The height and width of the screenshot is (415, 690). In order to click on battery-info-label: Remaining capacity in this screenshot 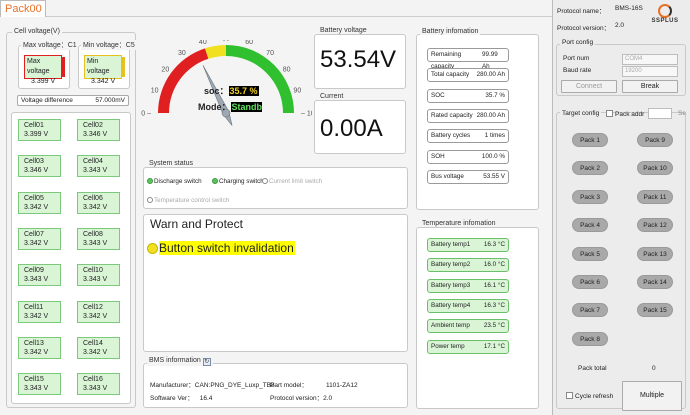, I will do `click(446, 60)`.